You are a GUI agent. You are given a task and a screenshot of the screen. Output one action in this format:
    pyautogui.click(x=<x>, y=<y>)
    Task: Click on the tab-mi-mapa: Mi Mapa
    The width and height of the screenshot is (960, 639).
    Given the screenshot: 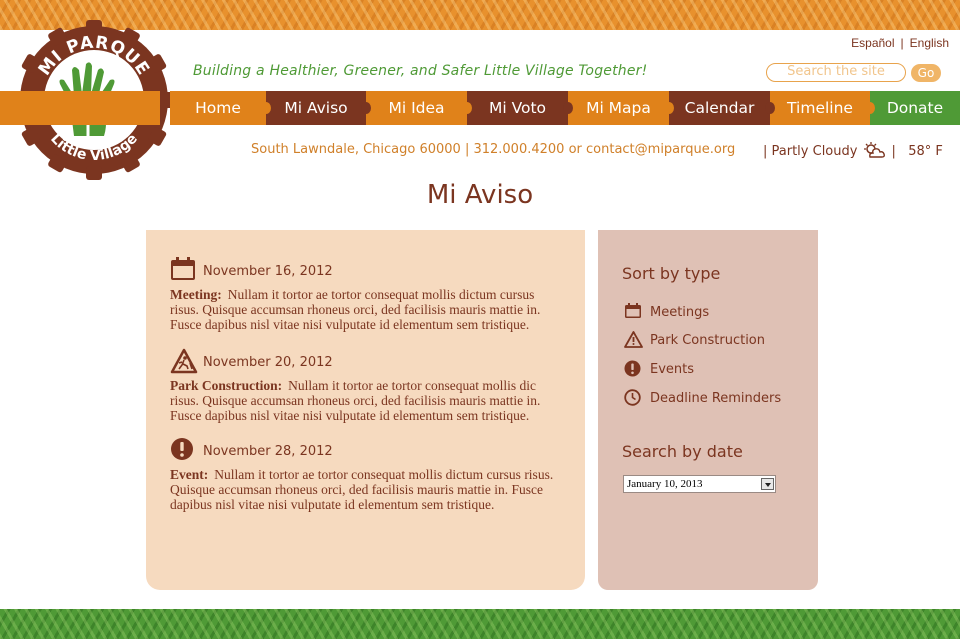 What is the action you would take?
    pyautogui.click(x=621, y=108)
    